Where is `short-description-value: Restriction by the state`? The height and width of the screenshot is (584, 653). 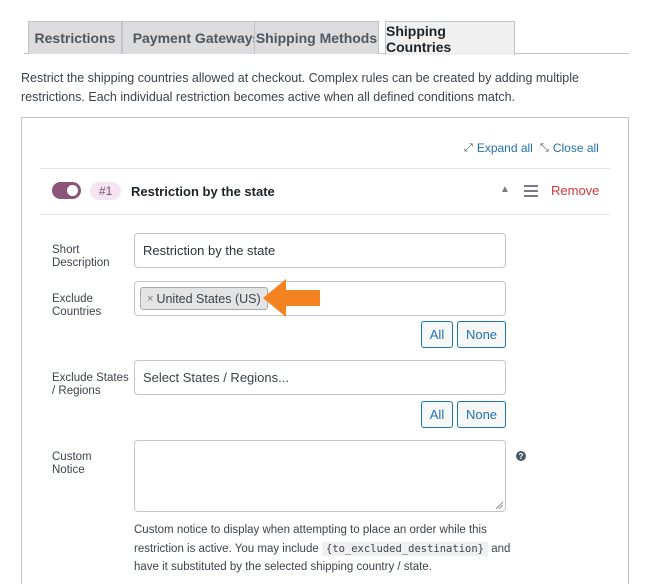 short-description-value: Restriction by the state is located at coordinates (209, 250).